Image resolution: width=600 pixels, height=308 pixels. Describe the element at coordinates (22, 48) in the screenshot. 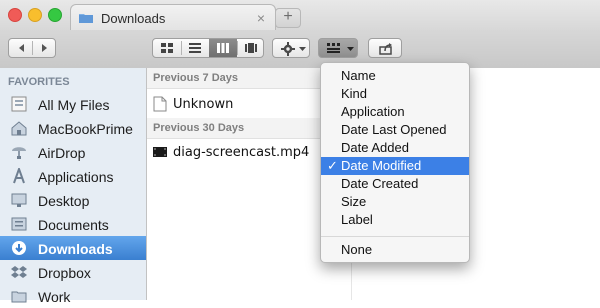

I see `back-arrow-icon` at that location.